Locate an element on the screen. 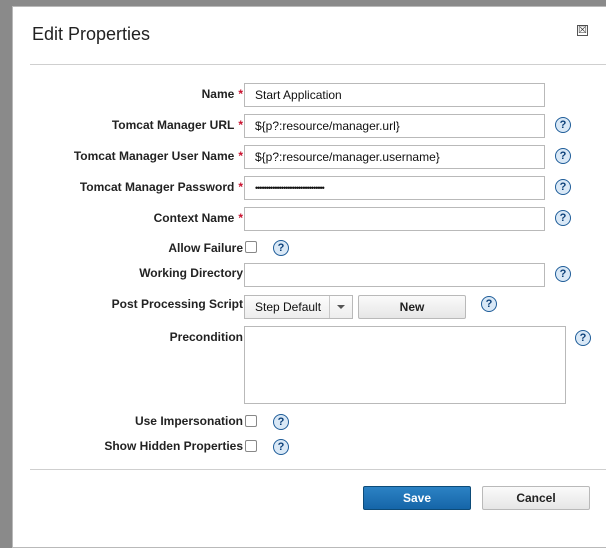 This screenshot has width=606, height=548. show-hidden-help-icon: ? is located at coordinates (281, 447).